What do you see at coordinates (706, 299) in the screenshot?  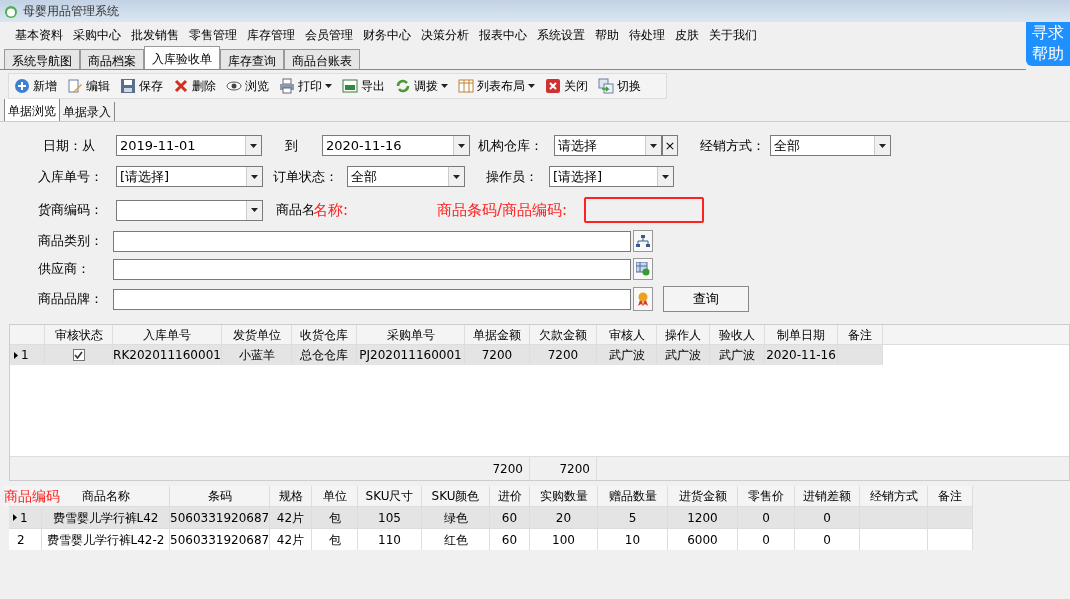 I see `query-button: 查询` at bounding box center [706, 299].